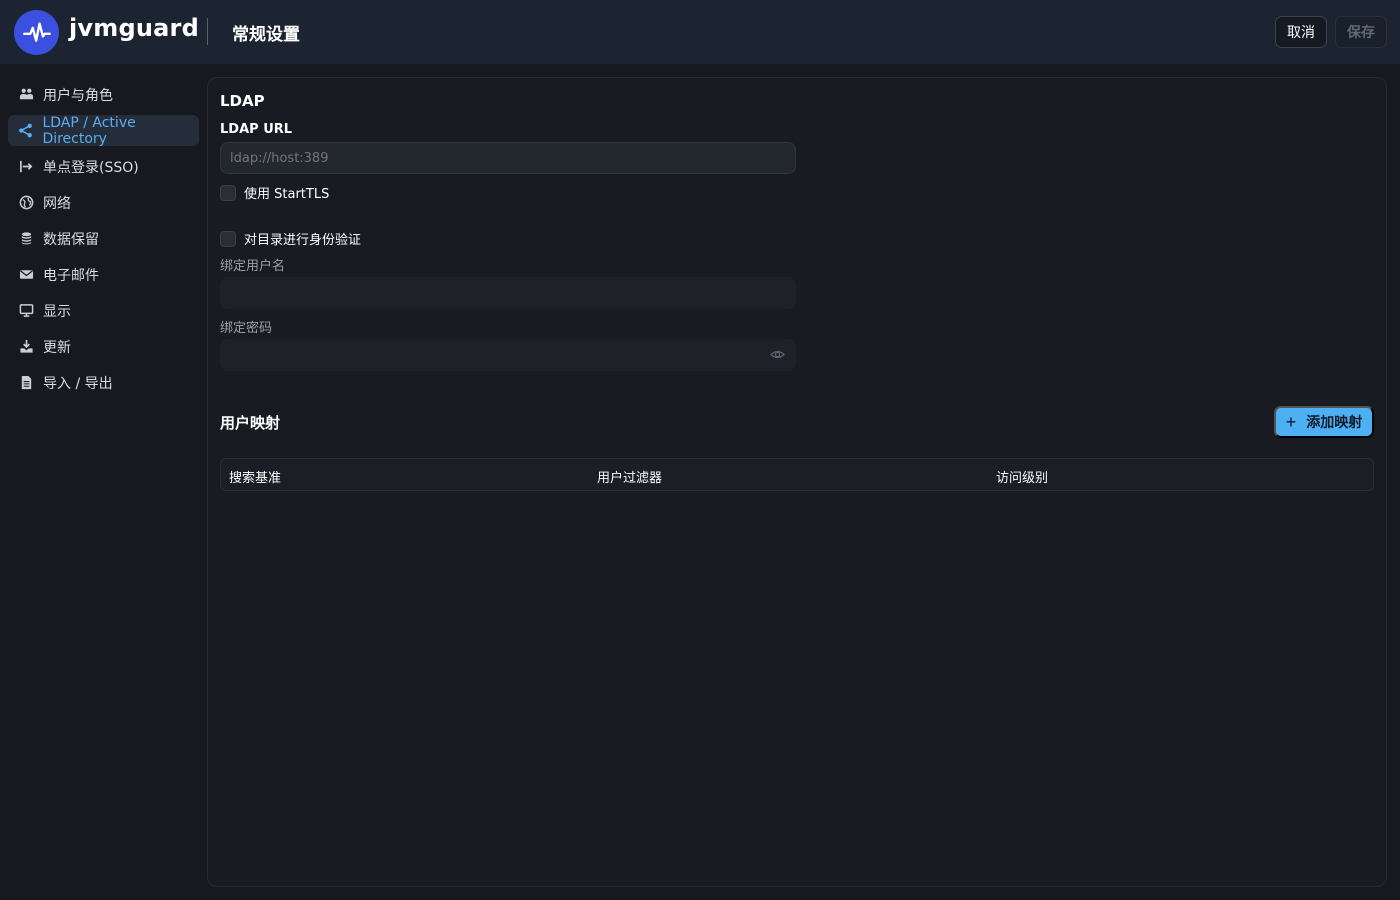  I want to click on ldap-section-title: LDAP, so click(242, 101).